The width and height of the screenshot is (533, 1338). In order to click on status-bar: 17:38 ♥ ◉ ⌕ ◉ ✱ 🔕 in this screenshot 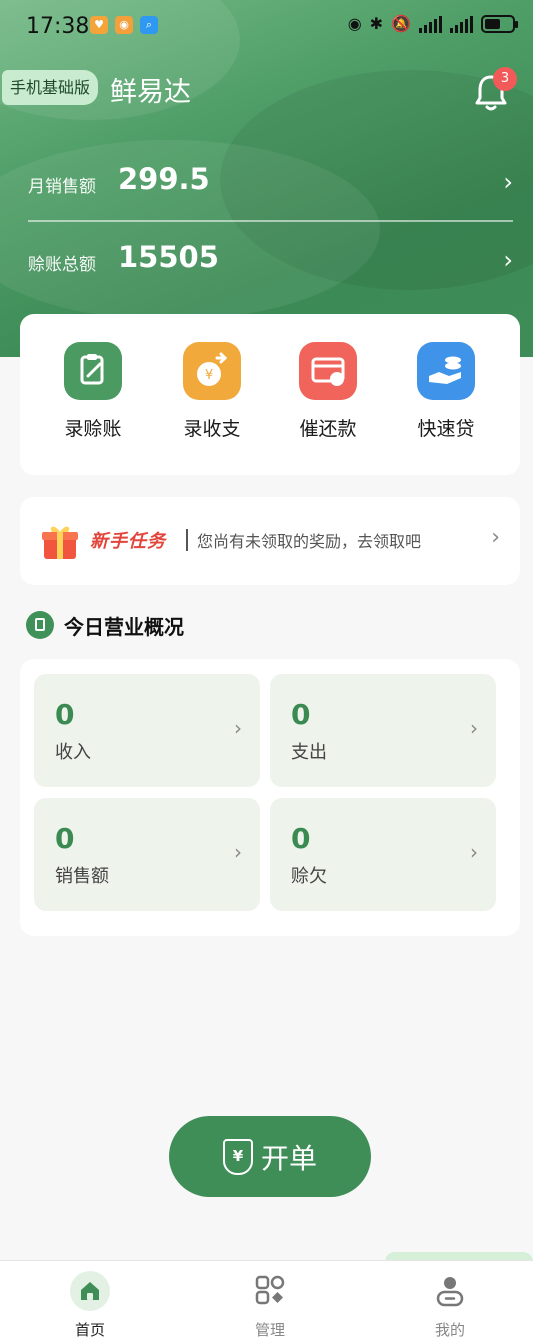, I will do `click(266, 28)`.